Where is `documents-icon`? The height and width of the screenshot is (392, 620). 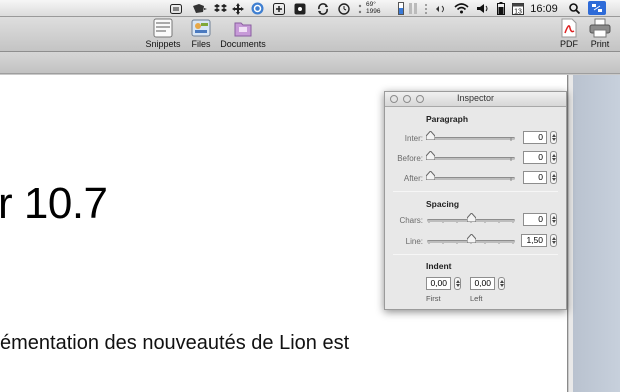
documents-icon is located at coordinates (243, 29).